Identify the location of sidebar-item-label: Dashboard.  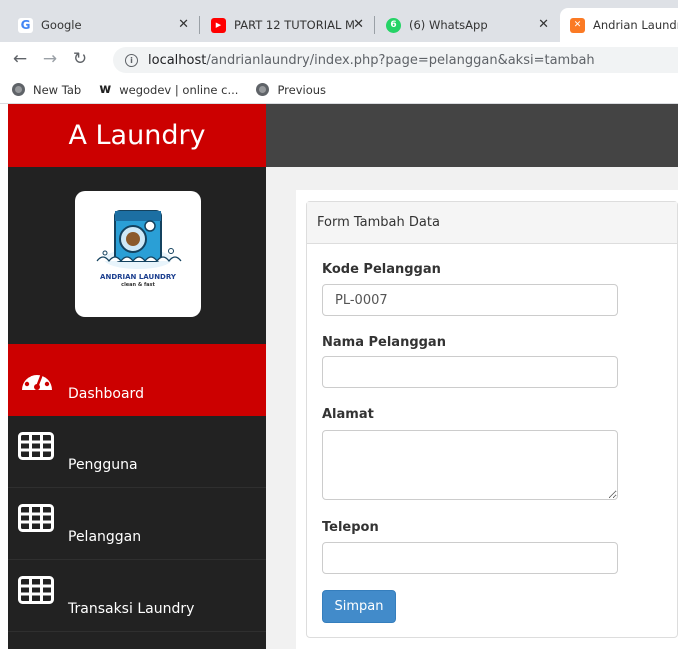
(106, 394).